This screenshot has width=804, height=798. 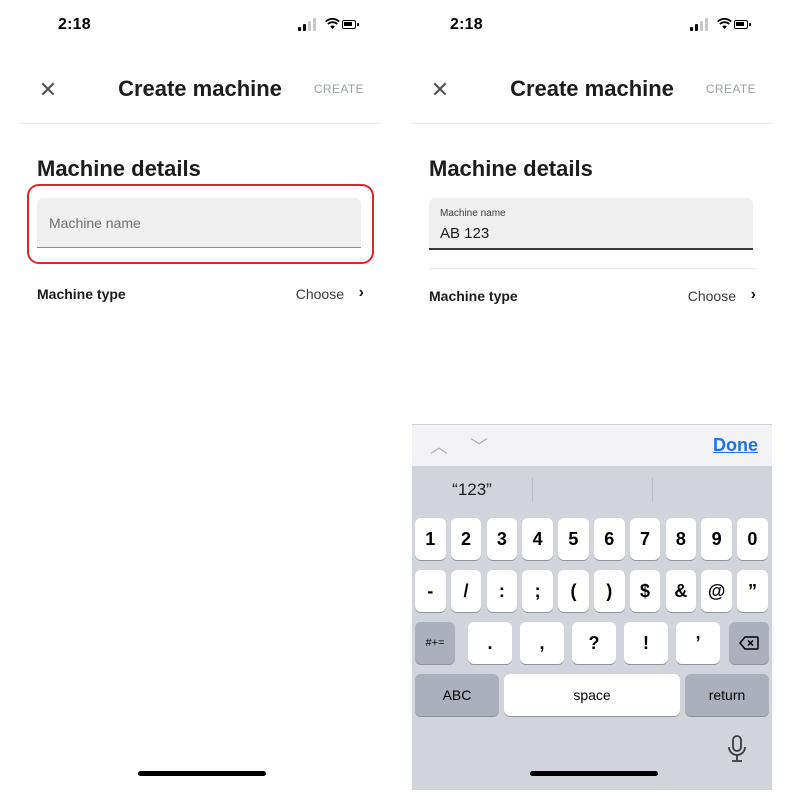 I want to click on key-4: 5, so click(x=573, y=539).